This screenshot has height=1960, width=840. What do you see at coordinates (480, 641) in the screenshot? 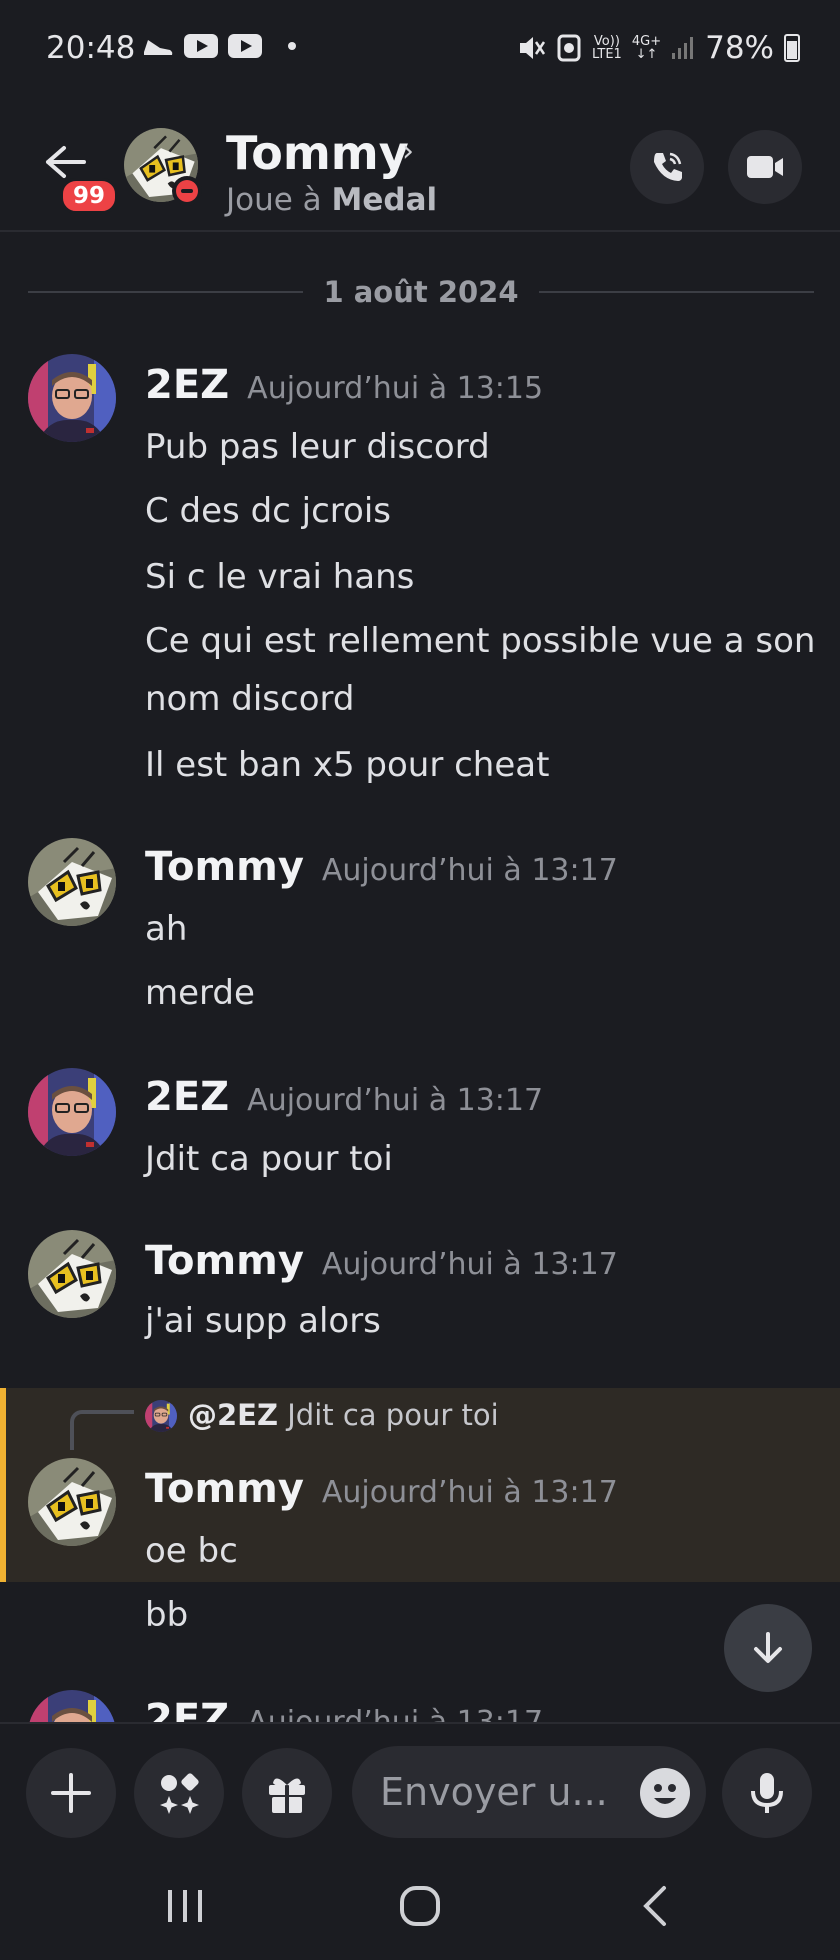
I see `message-text: Ce qui est rellement possible vue a son` at bounding box center [480, 641].